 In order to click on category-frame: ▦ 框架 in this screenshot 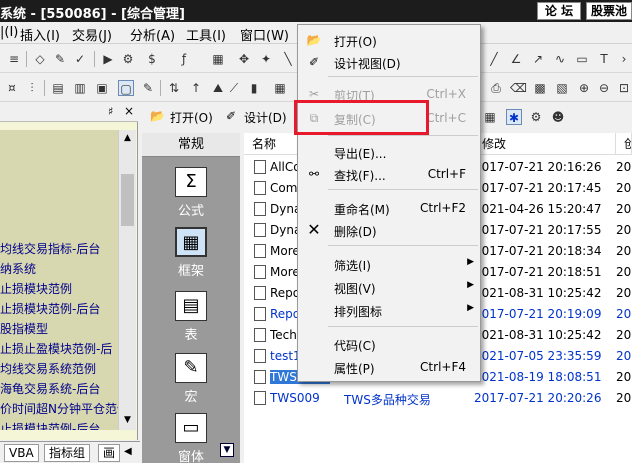, I will do `click(191, 254)`.